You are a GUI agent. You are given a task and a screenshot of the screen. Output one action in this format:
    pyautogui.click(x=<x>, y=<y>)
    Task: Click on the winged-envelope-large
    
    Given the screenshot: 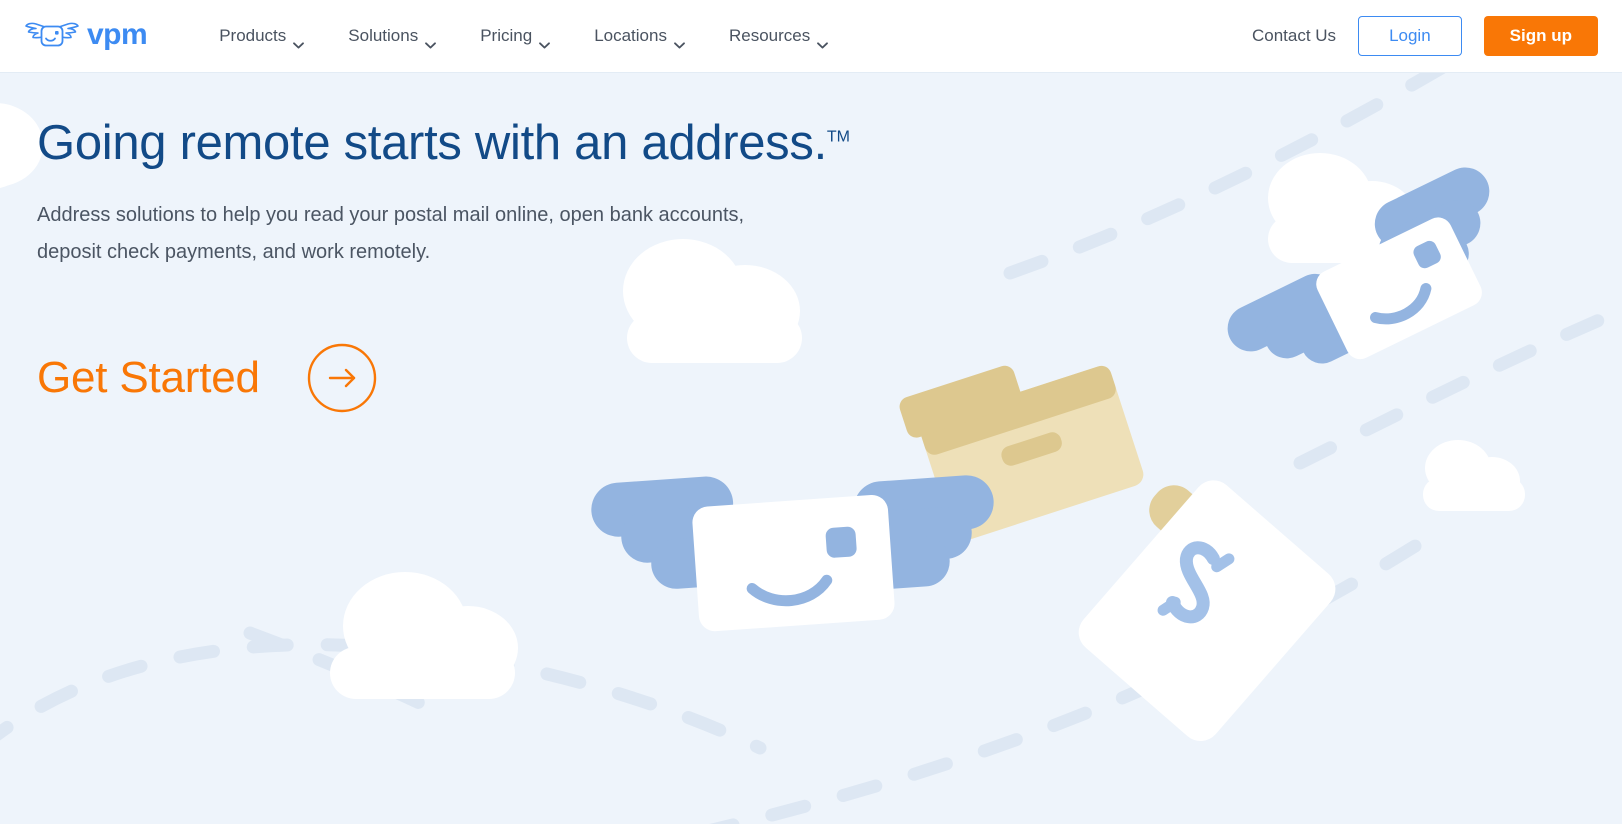 What is the action you would take?
    pyautogui.click(x=792, y=553)
    